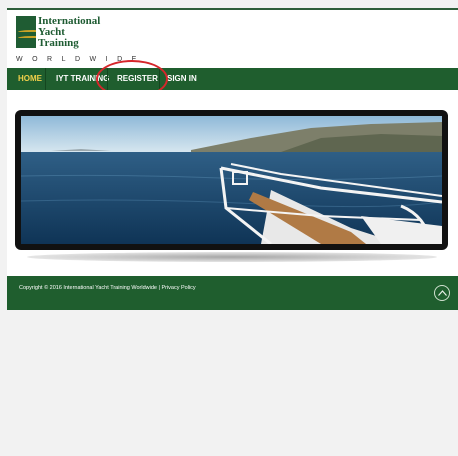 The image size is (458, 456). What do you see at coordinates (232, 257) in the screenshot?
I see `hero-shadow` at bounding box center [232, 257].